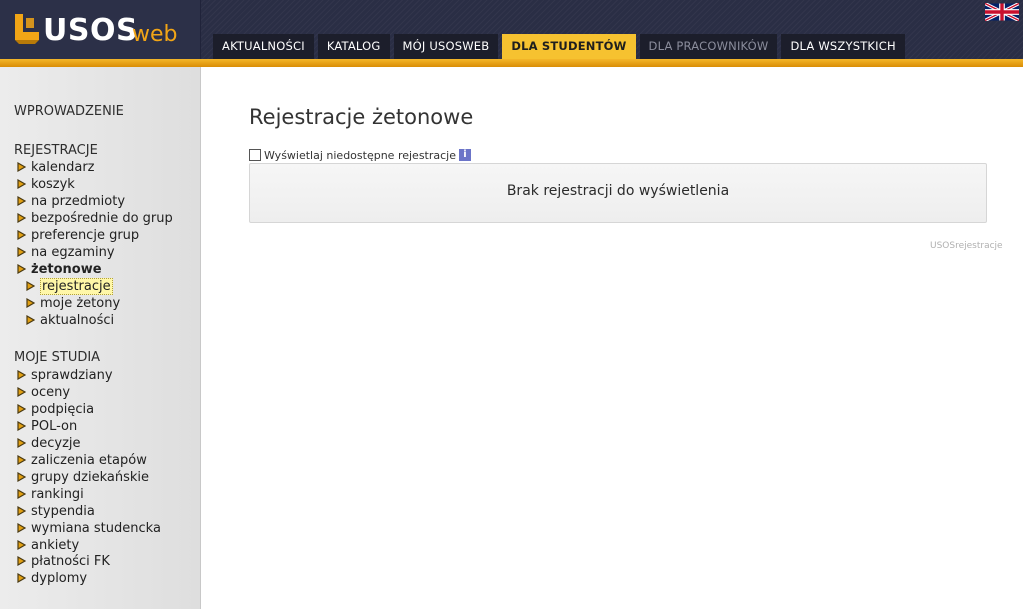 This screenshot has width=1023, height=609. Describe the element at coordinates (66, 252) in the screenshot. I see `sidebar-item-na-egzaminy: na egzaminy` at that location.